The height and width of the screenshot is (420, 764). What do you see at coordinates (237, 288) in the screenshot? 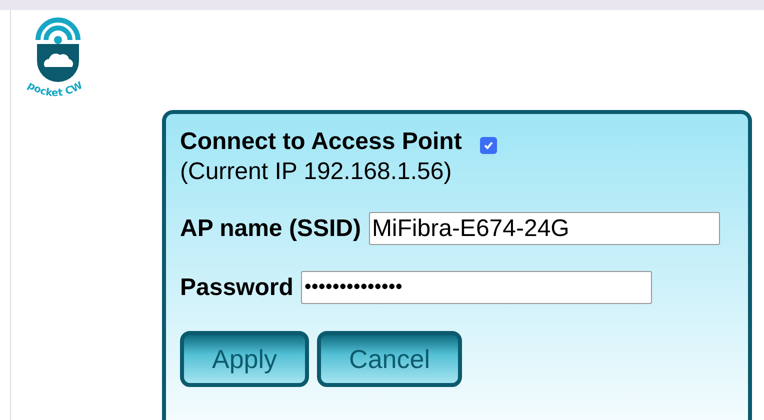
I see `password-label: Password` at bounding box center [237, 288].